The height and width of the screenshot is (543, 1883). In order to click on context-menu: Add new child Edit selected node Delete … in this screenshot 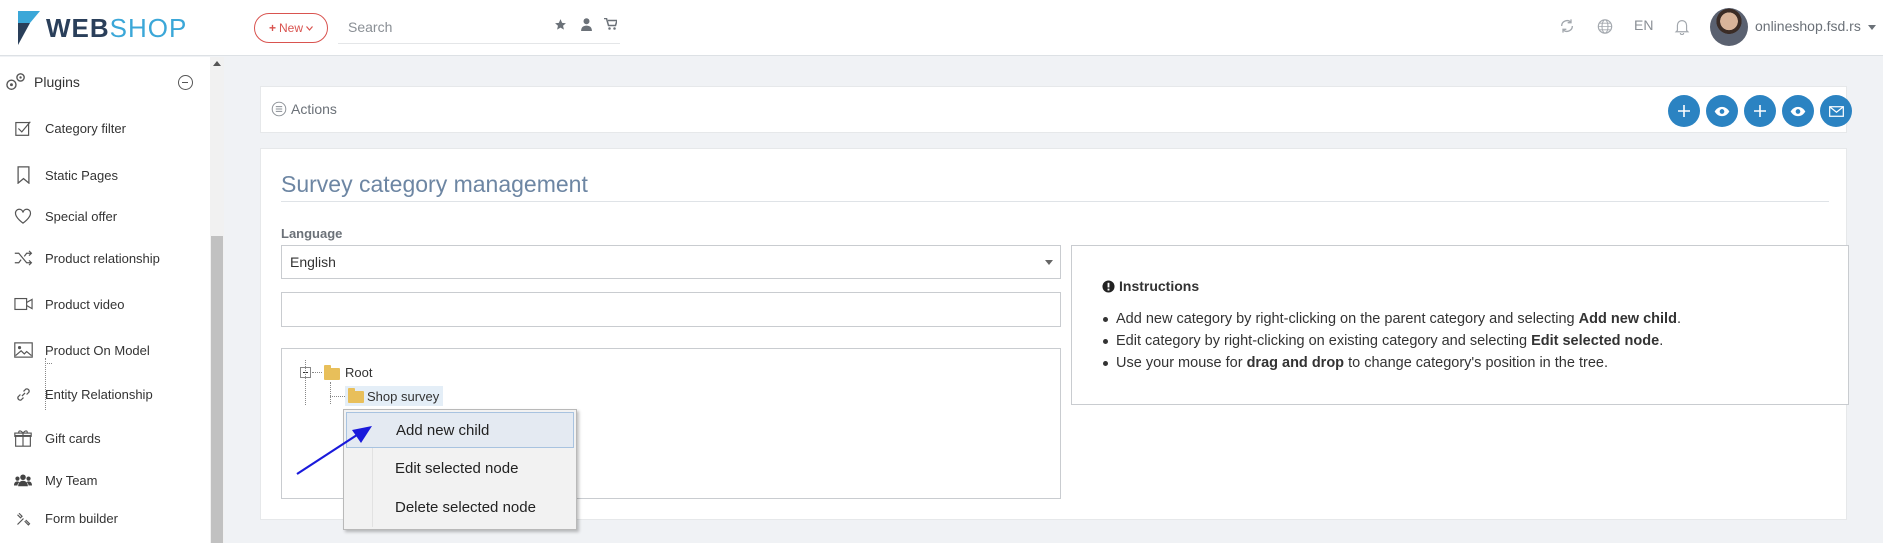, I will do `click(460, 469)`.